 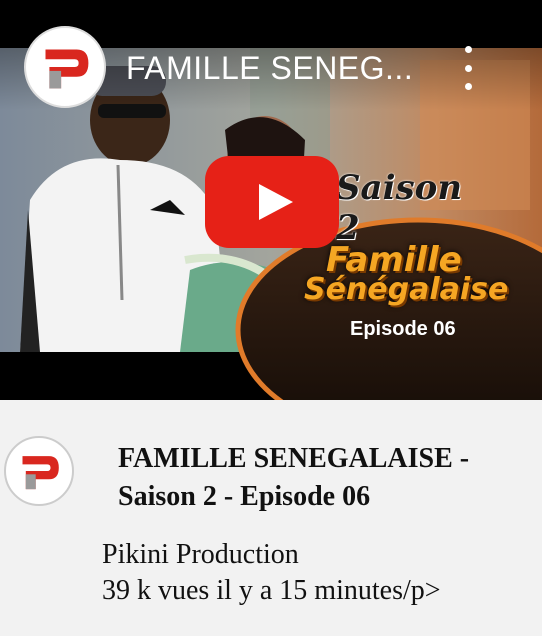 I want to click on thumbnail-show-title-line2: Sénégalaise, so click(x=406, y=289).